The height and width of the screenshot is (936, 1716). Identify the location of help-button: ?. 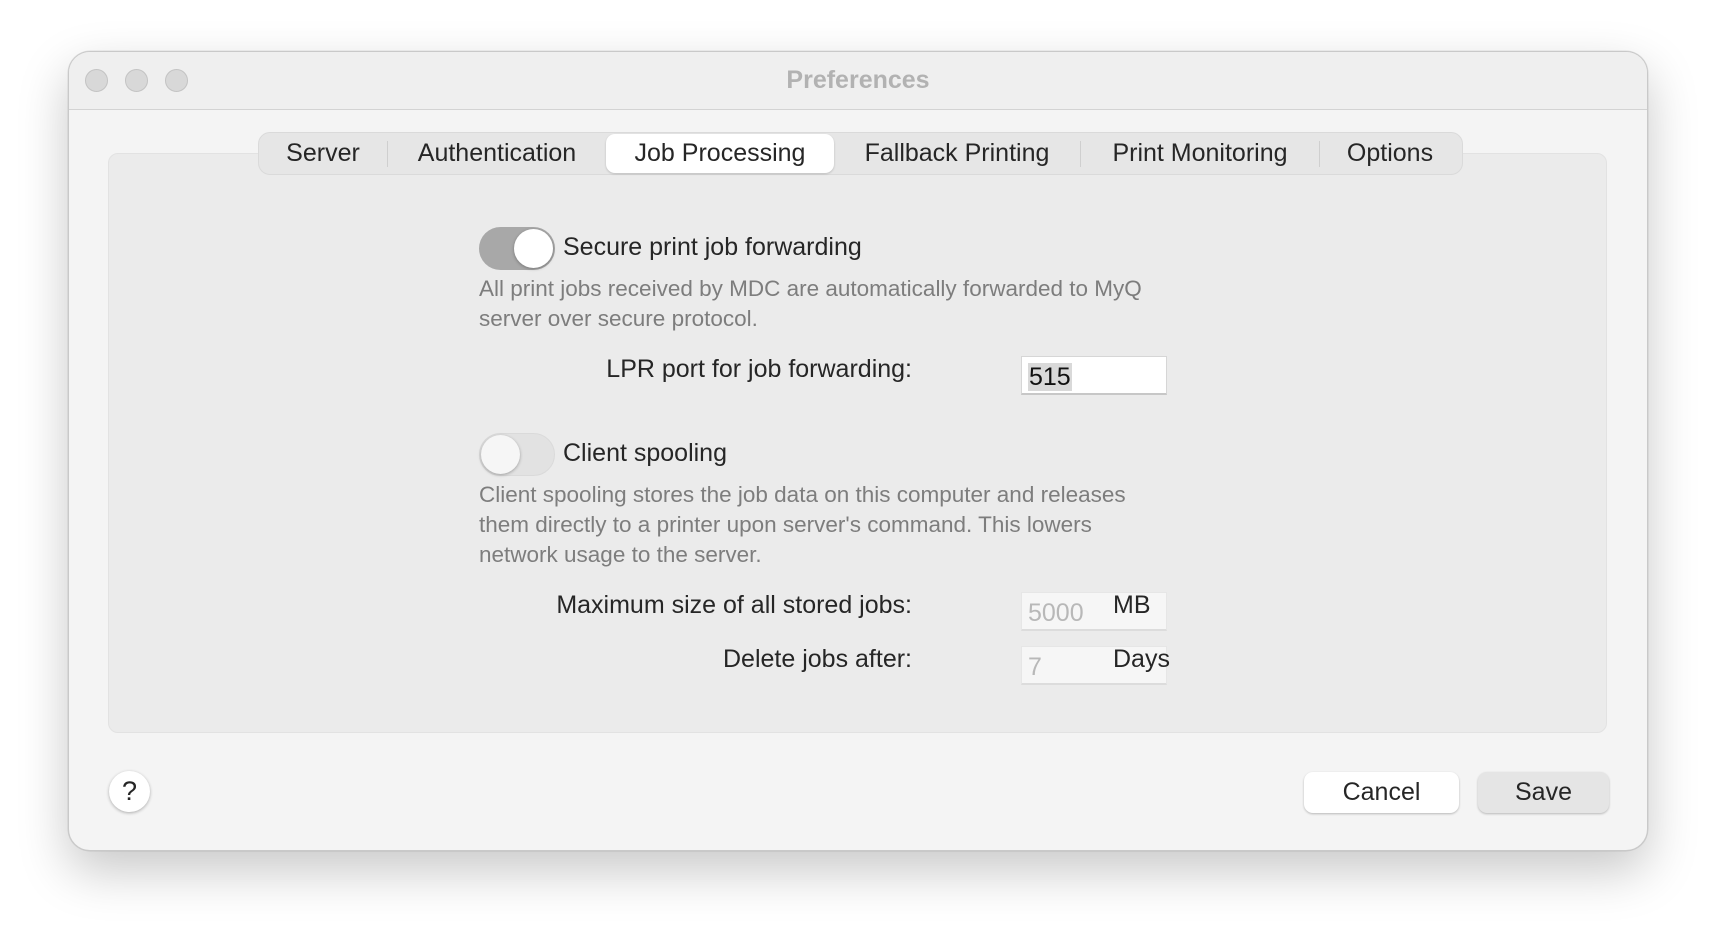
(129, 791).